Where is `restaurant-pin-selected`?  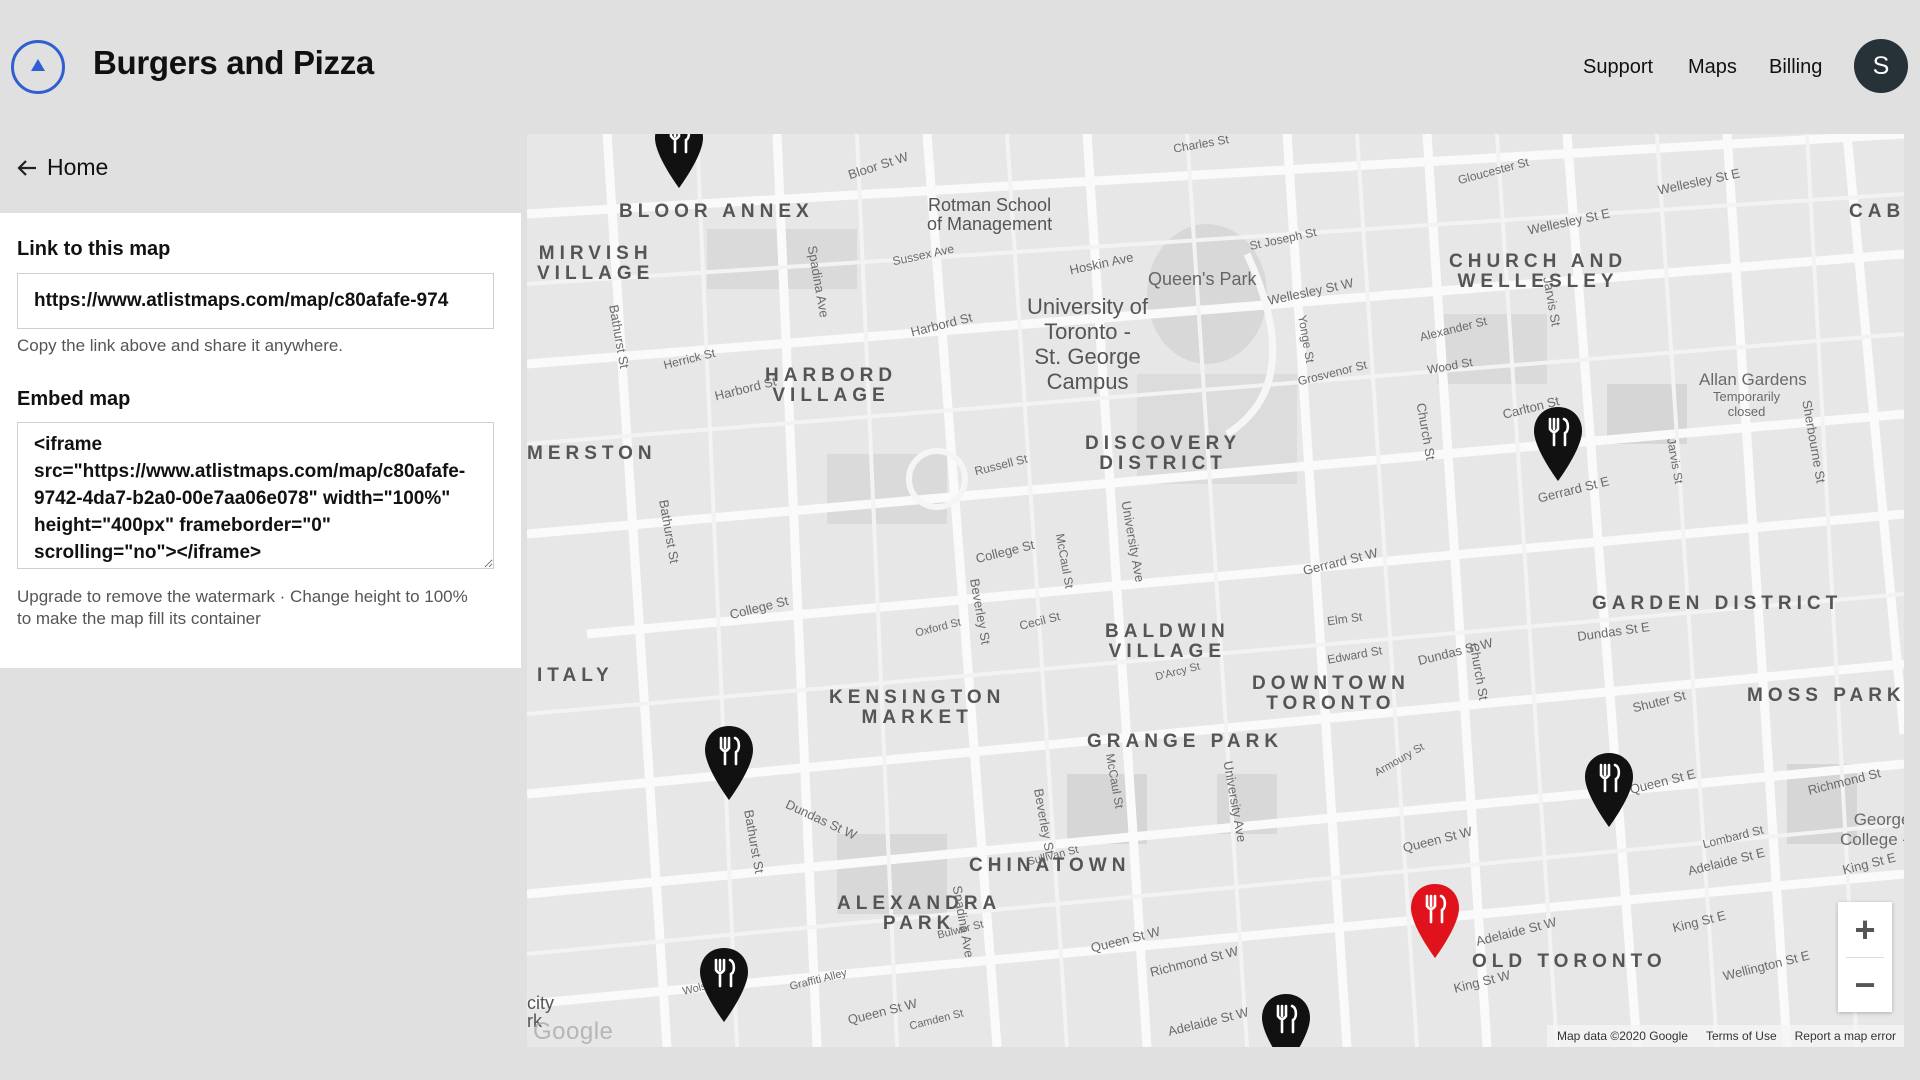
restaurant-pin-selected is located at coordinates (1435, 921).